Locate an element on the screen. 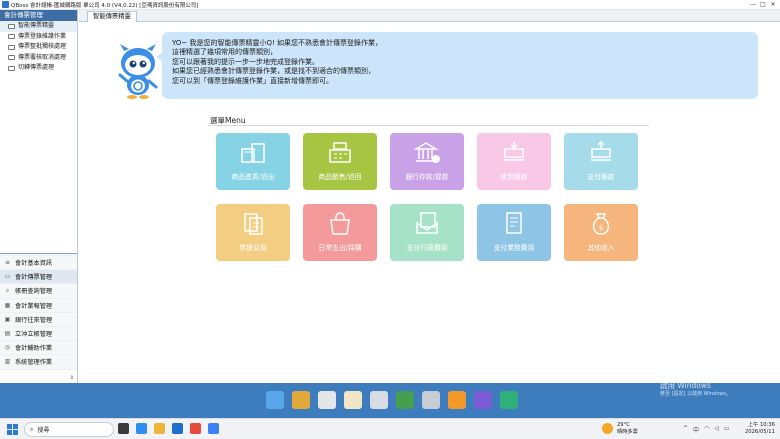 This screenshot has width=780, height=439. money-bag-icon: $ is located at coordinates (601, 224).